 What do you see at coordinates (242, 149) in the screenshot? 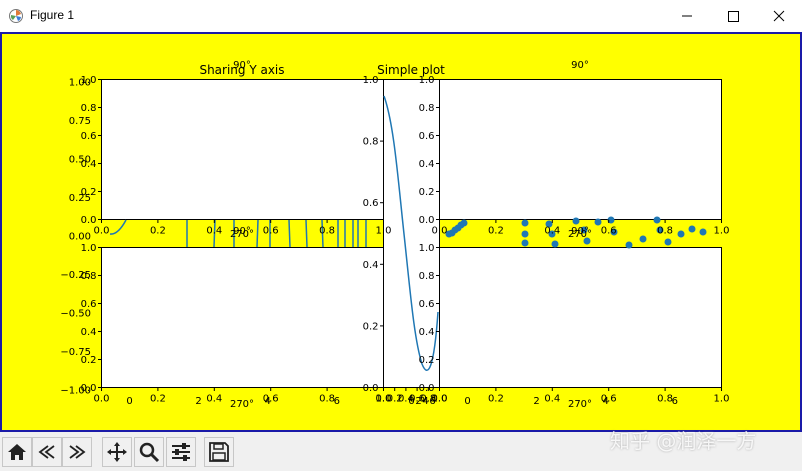
I see `axes-top-left` at bounding box center [242, 149].